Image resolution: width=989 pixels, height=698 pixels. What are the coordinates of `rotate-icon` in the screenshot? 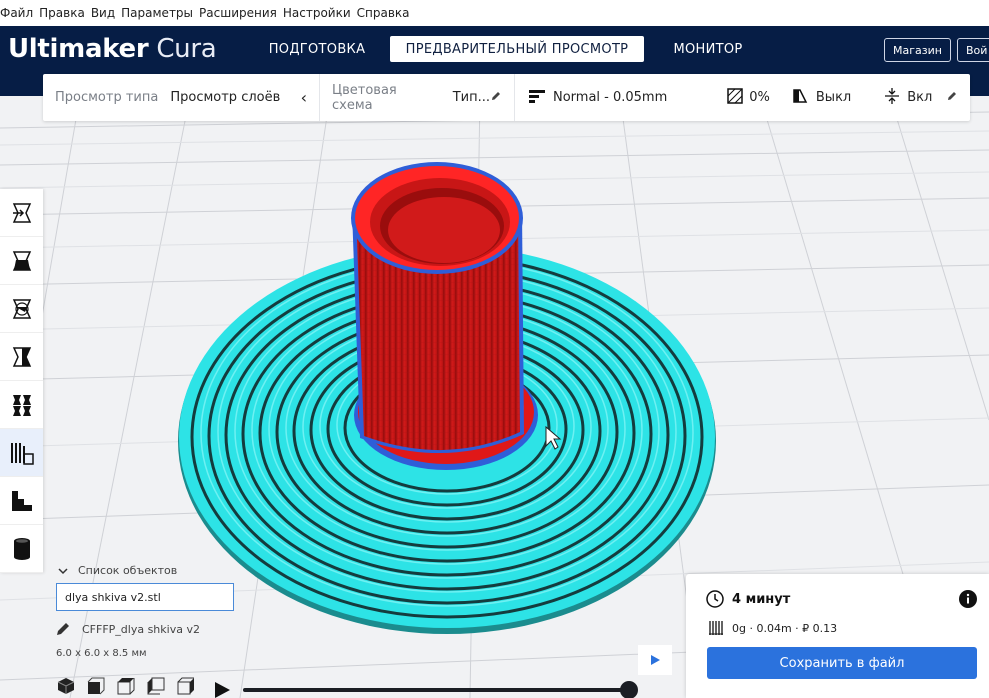 It's located at (21, 308).